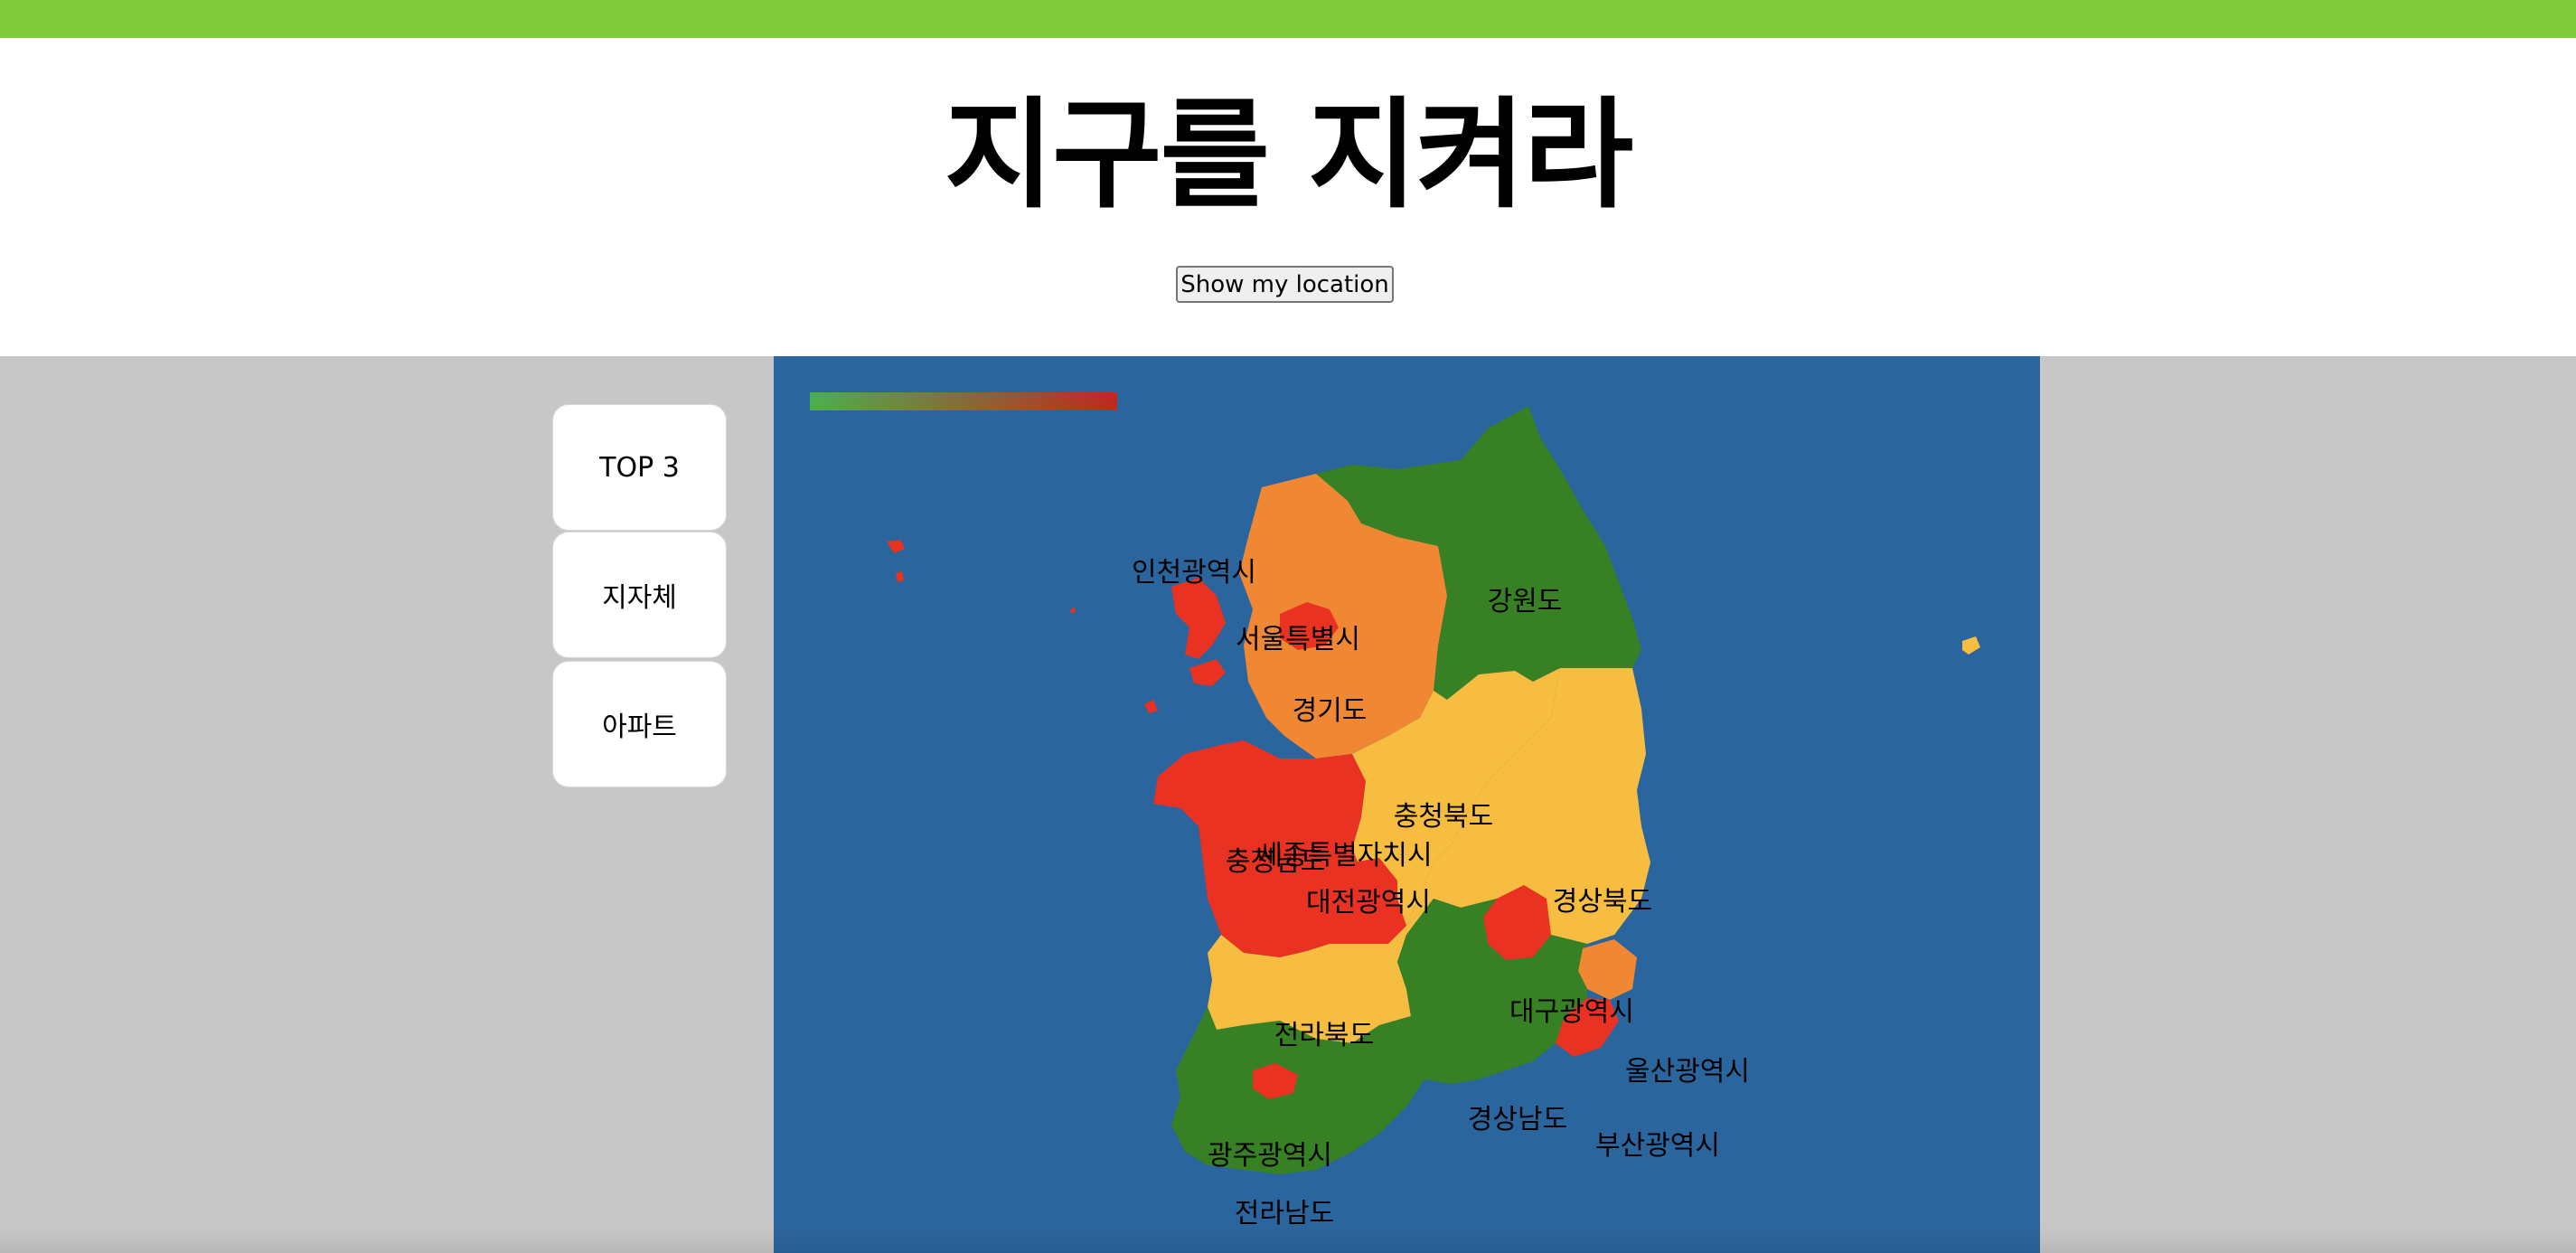 The image size is (2576, 1253). What do you see at coordinates (1444, 817) in the screenshot?
I see `region-label-chungbuk: 충청북도` at bounding box center [1444, 817].